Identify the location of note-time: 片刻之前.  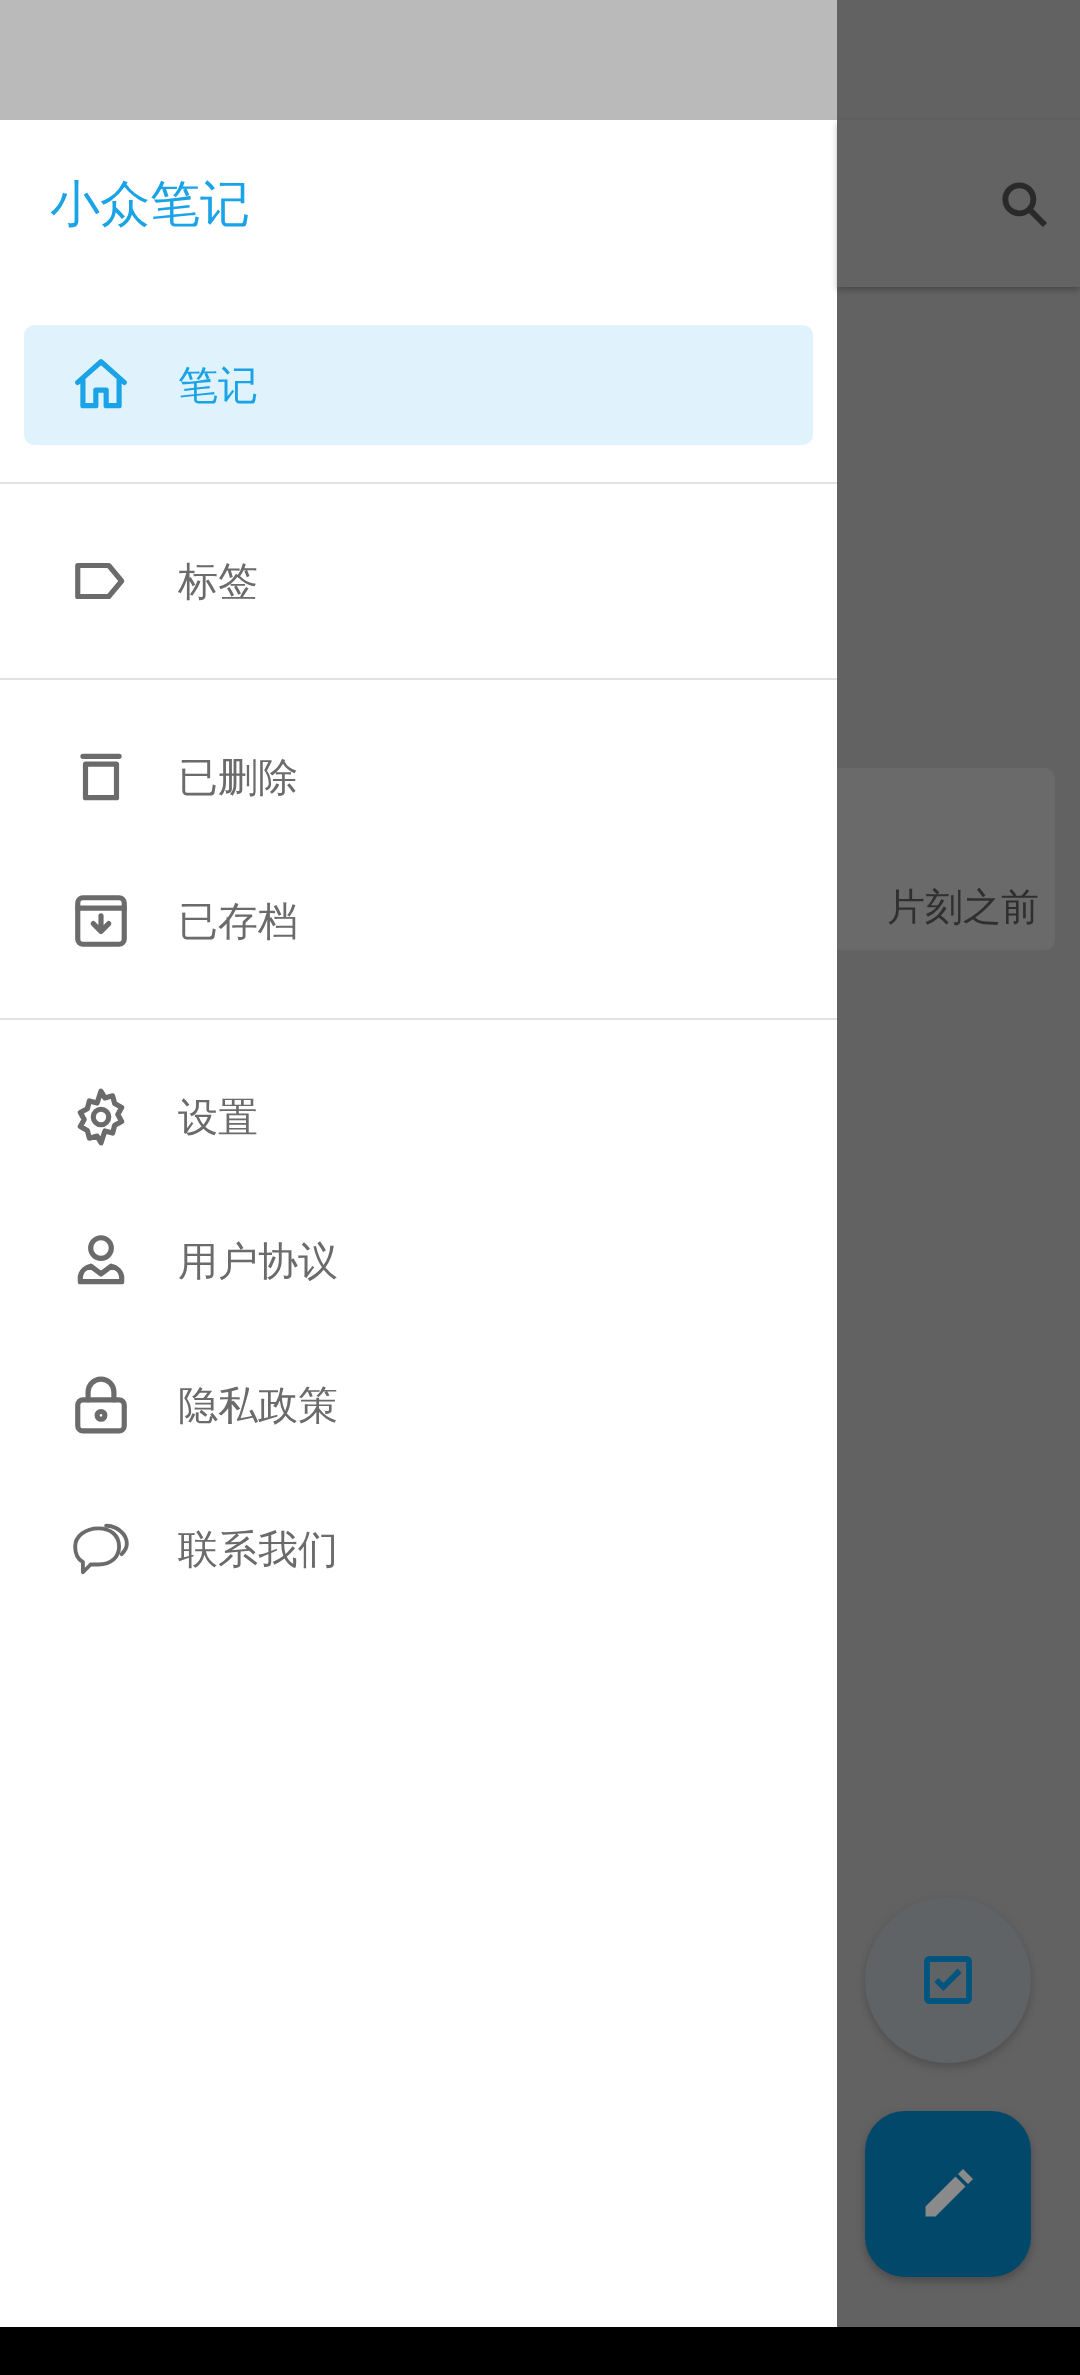
(963, 907).